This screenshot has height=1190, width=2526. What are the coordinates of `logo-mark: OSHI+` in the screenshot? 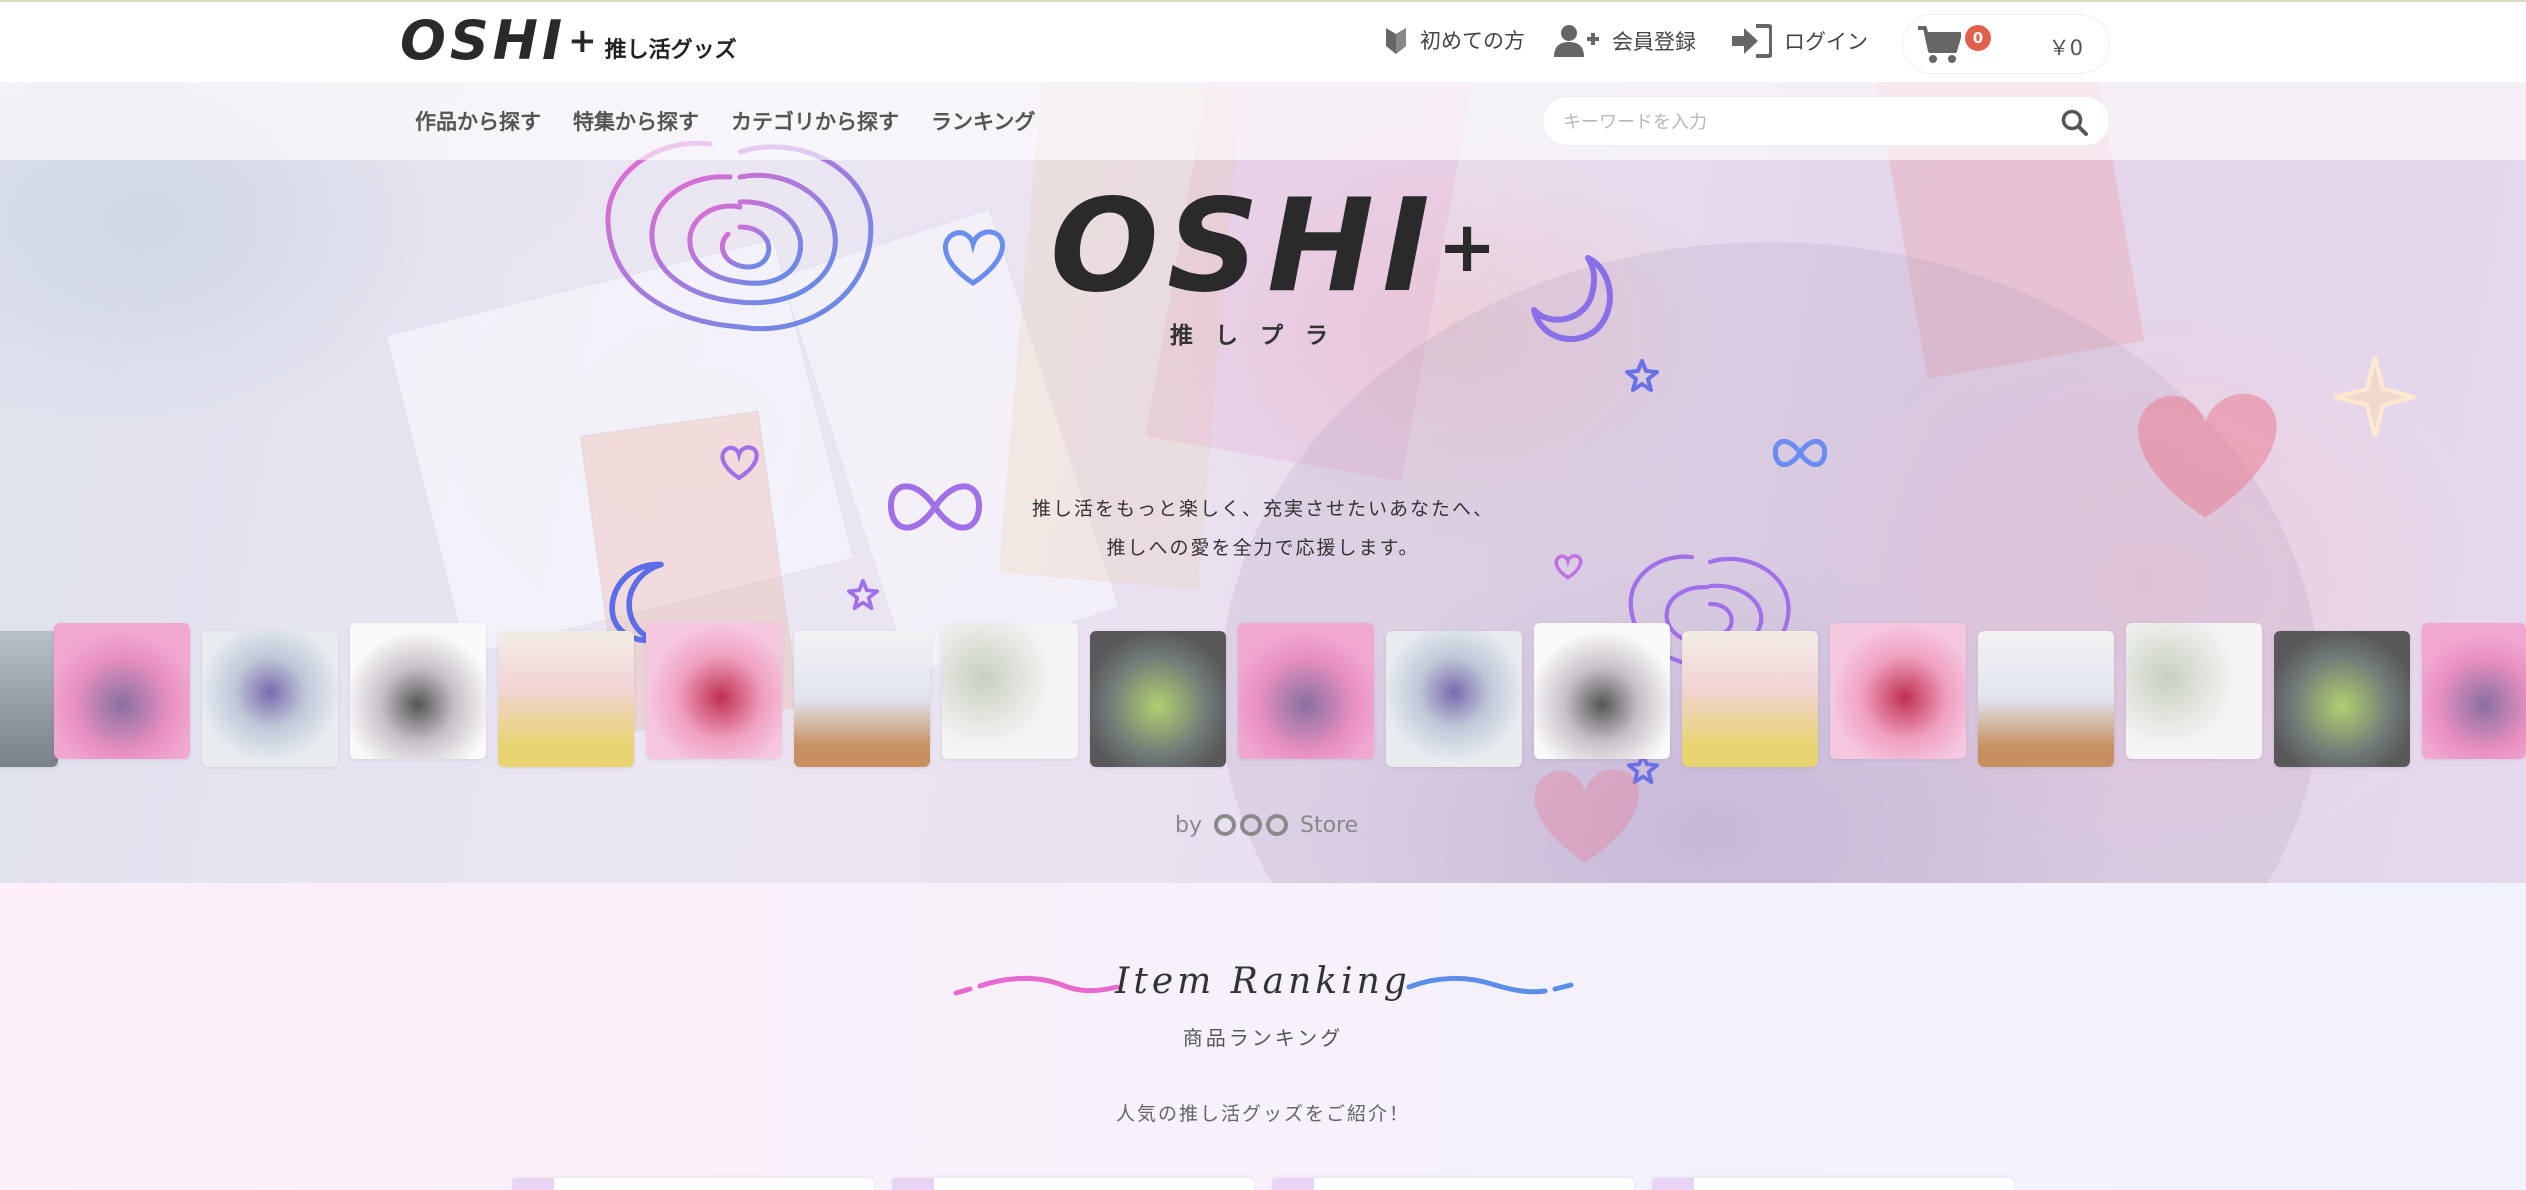 It's located at (500, 41).